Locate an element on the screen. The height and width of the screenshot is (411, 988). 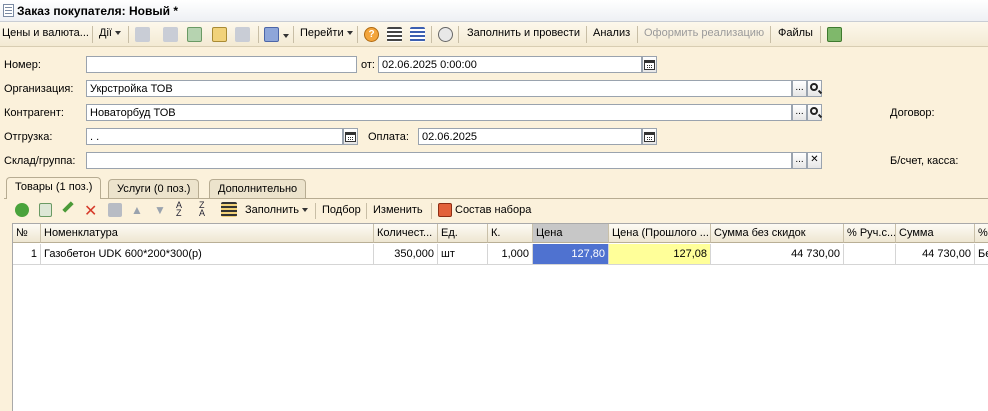
counterparty-field: Новаторбуд ТОВ is located at coordinates (439, 112).